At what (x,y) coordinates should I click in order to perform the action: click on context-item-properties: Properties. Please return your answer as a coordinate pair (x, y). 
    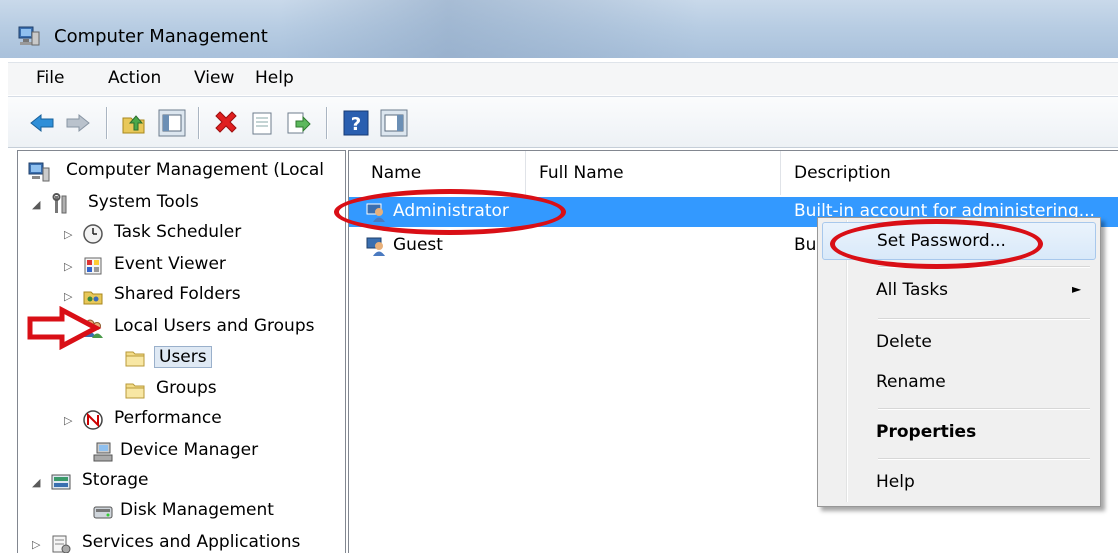
    Looking at the image, I should click on (958, 432).